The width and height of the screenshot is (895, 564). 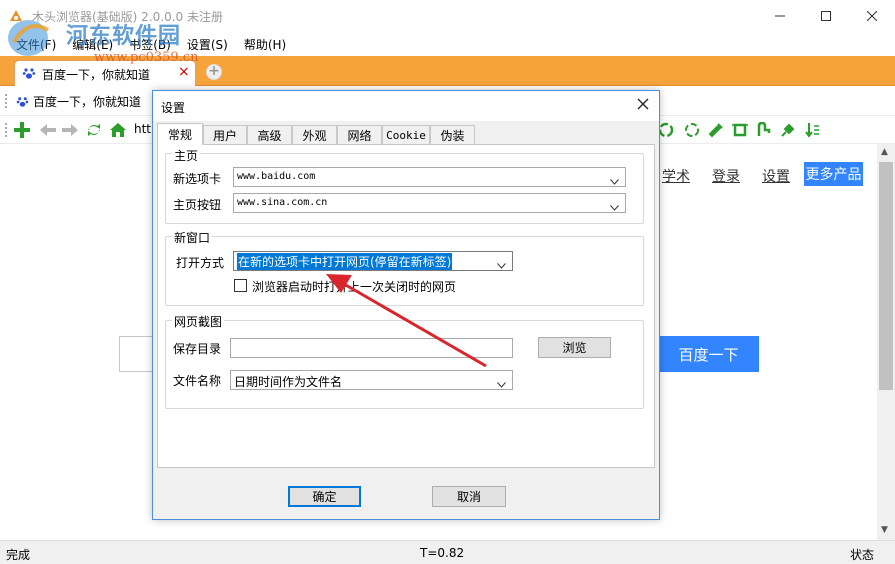 I want to click on download-icon, so click(x=812, y=130).